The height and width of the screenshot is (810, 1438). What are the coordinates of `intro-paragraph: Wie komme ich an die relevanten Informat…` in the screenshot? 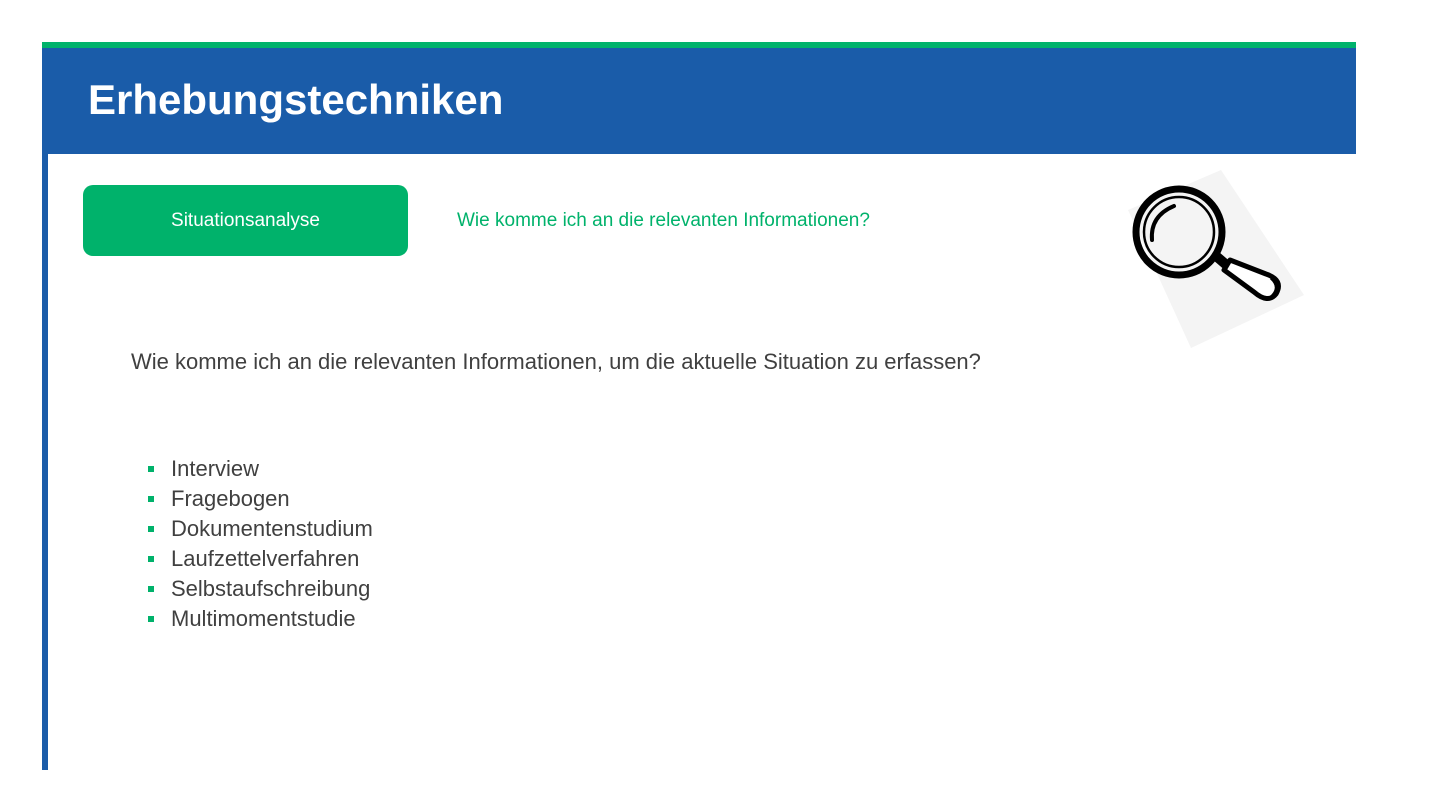 It's located at (556, 361).